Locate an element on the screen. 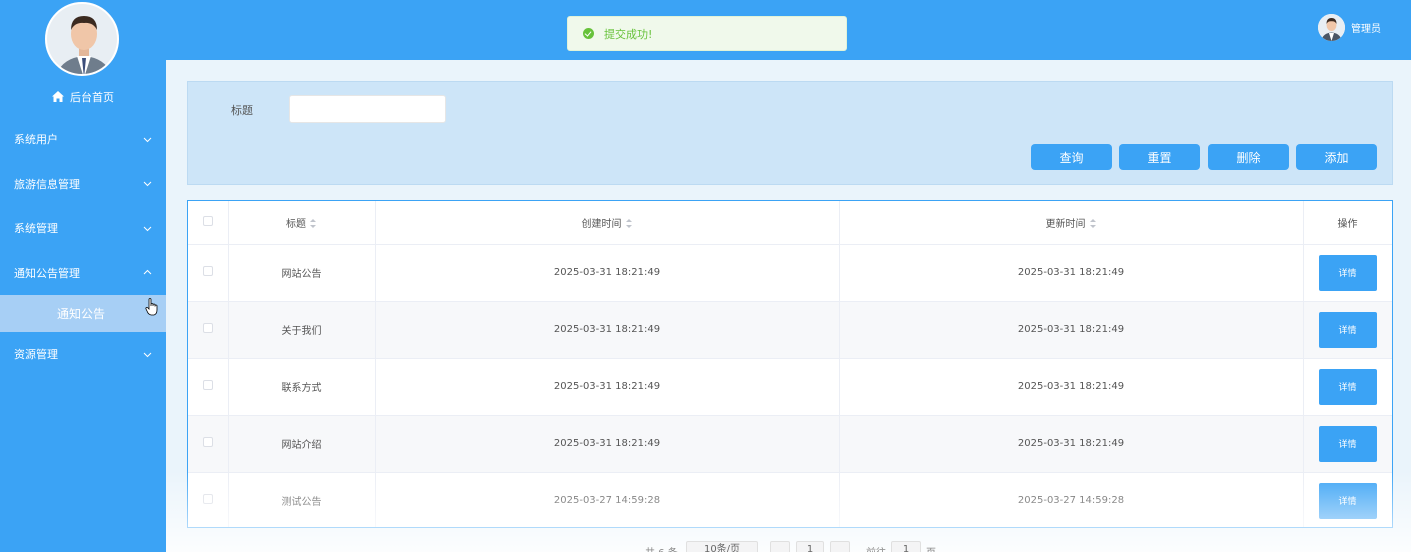 The width and height of the screenshot is (1411, 552). user-avatar is located at coordinates (1331, 27).